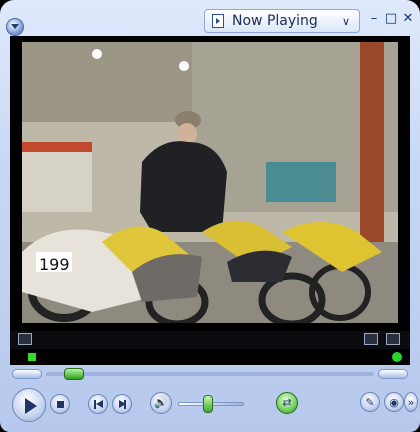 The height and width of the screenshot is (432, 420). I want to click on seek-track, so click(210, 374).